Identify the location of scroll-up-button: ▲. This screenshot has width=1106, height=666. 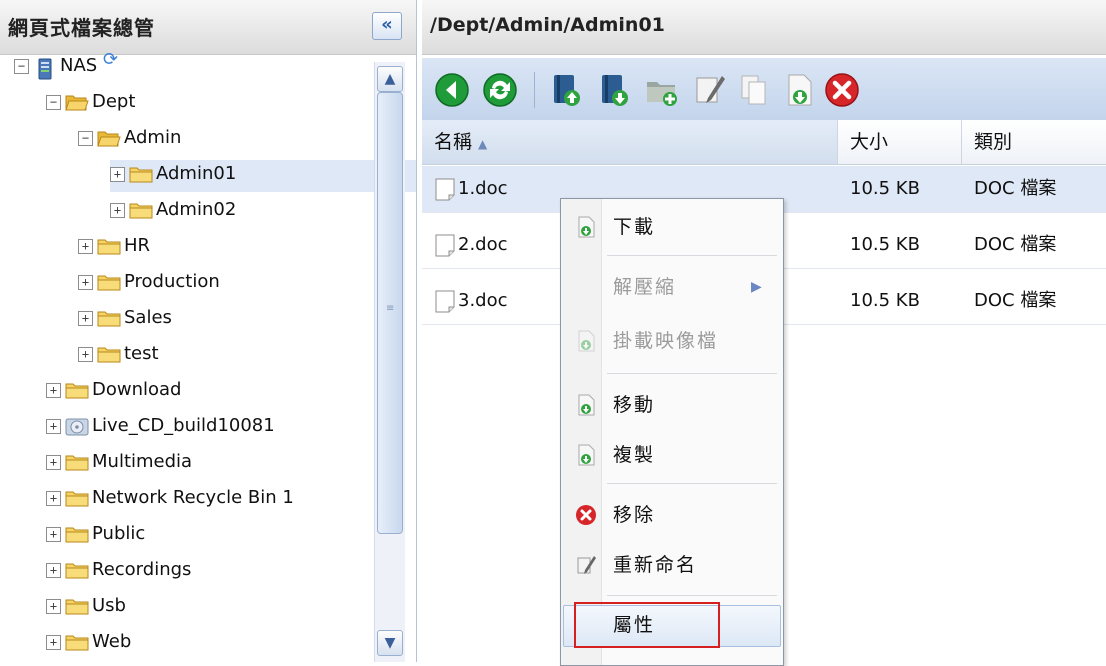
(390, 79).